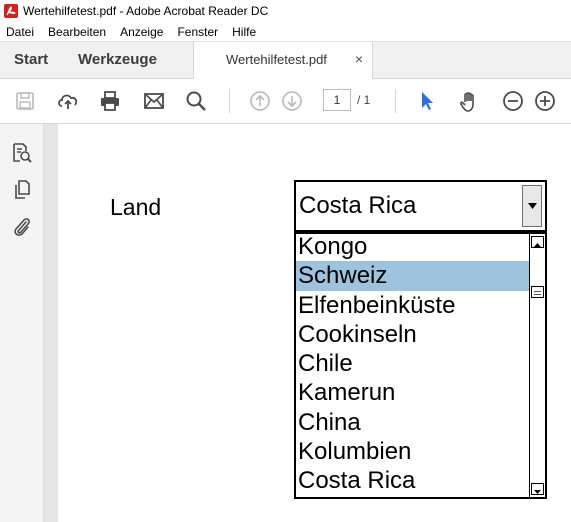 The width and height of the screenshot is (571, 522). I want to click on combobox-dropdown-button, so click(532, 206).